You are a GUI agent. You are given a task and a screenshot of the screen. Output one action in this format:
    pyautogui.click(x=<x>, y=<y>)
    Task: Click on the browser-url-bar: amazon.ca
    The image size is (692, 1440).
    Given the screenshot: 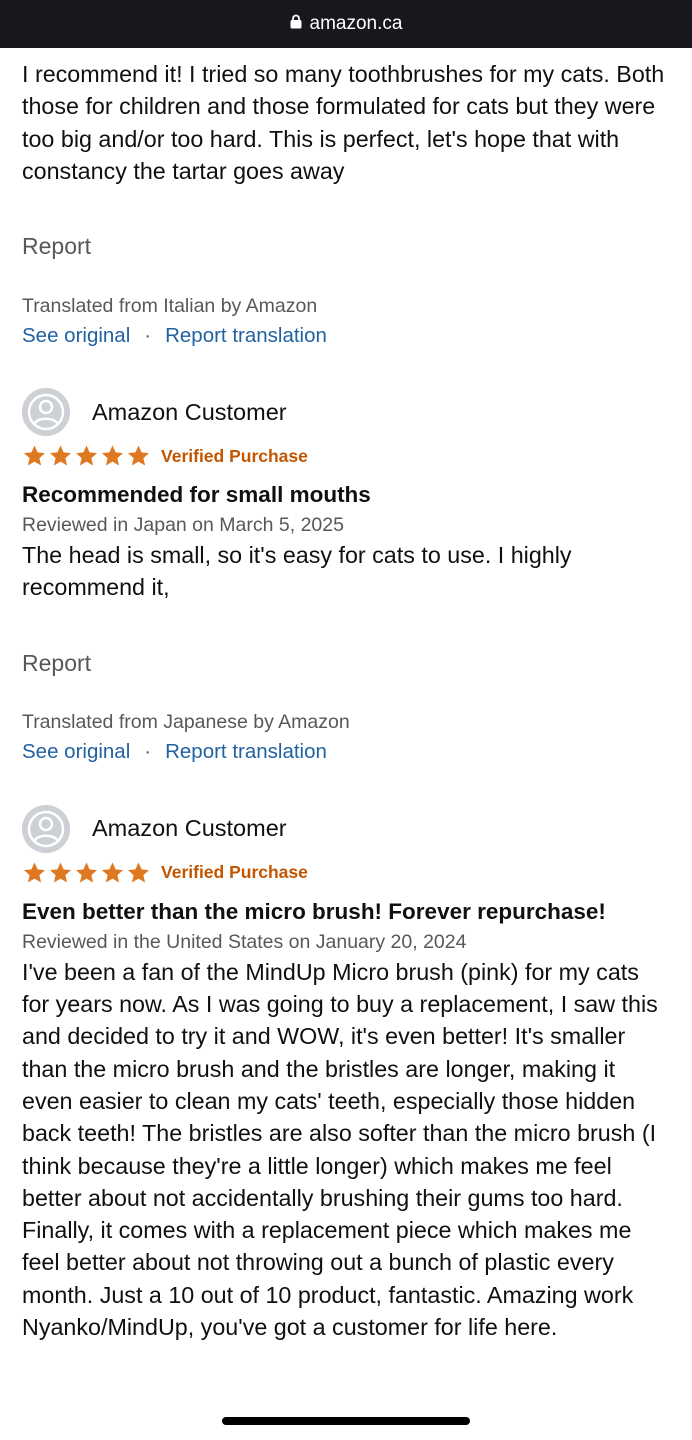 What is the action you would take?
    pyautogui.click(x=346, y=24)
    